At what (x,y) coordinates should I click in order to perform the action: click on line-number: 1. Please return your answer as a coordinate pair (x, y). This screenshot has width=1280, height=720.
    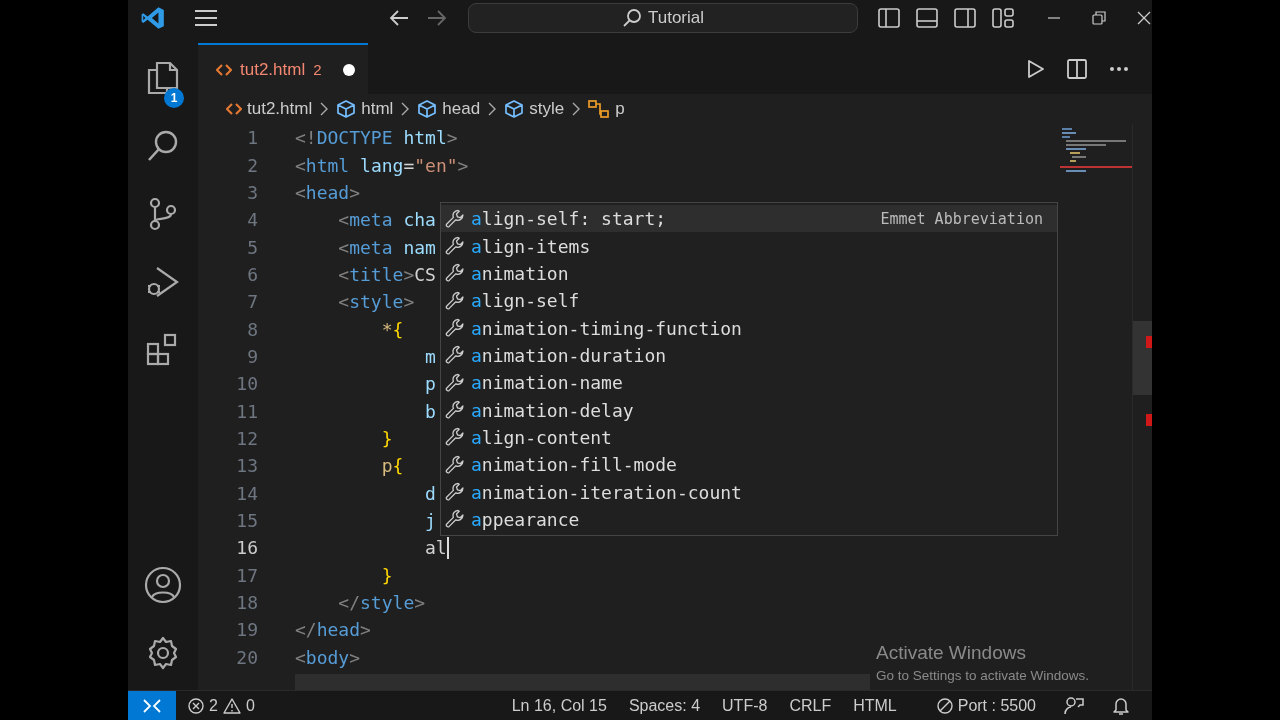
    Looking at the image, I should click on (252, 138).